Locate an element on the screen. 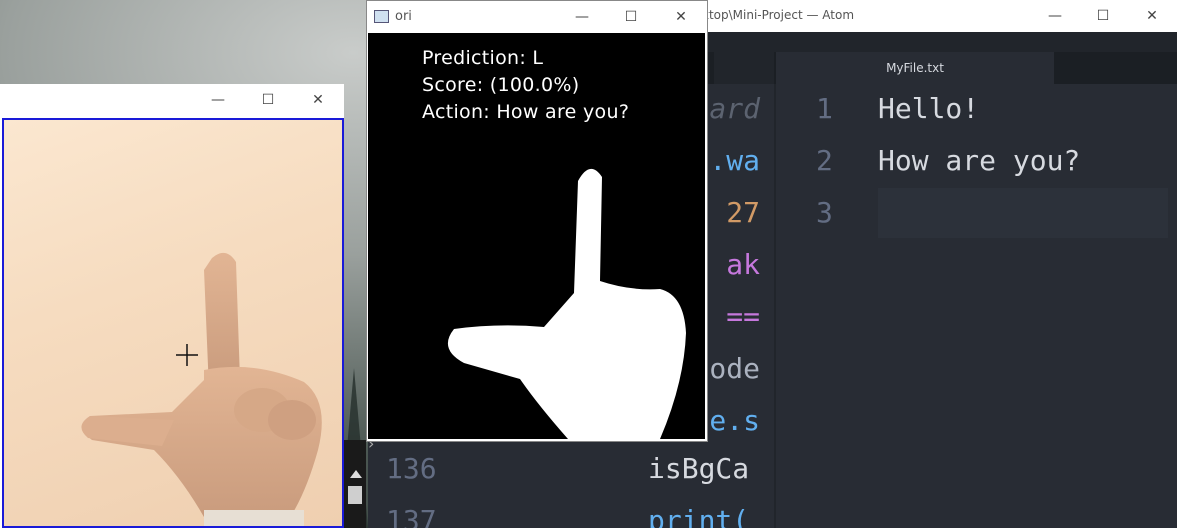 The height and width of the screenshot is (528, 1177). window-app-icon is located at coordinates (381, 16).